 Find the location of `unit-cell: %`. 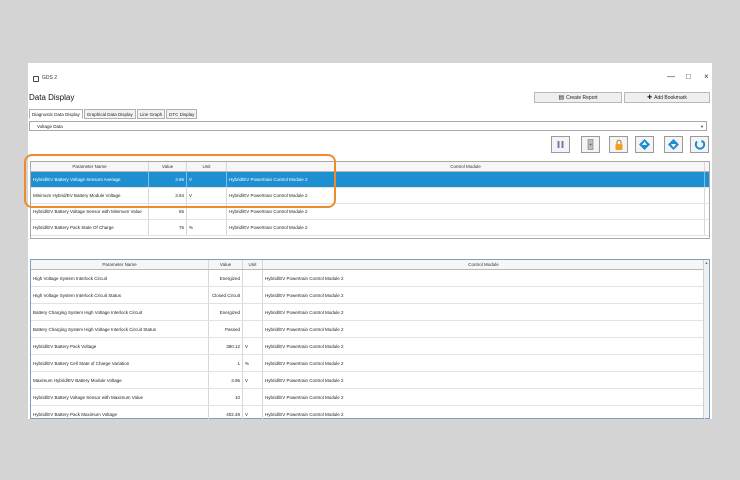

unit-cell: % is located at coordinates (207, 227).